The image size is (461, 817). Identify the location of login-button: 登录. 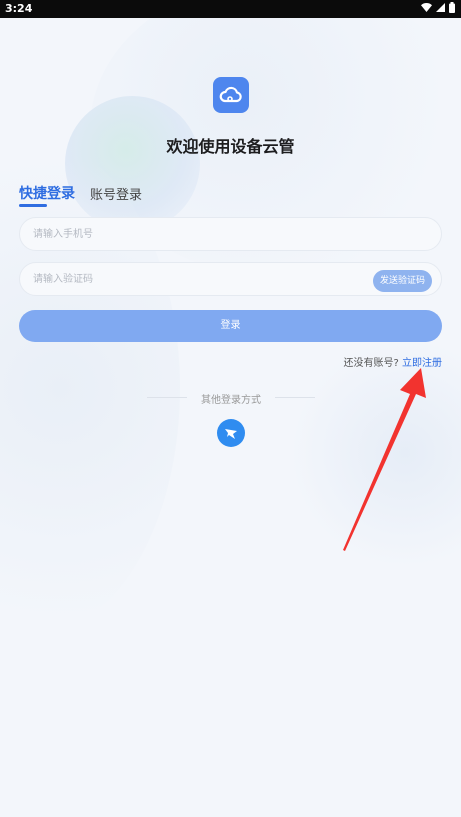
(230, 326).